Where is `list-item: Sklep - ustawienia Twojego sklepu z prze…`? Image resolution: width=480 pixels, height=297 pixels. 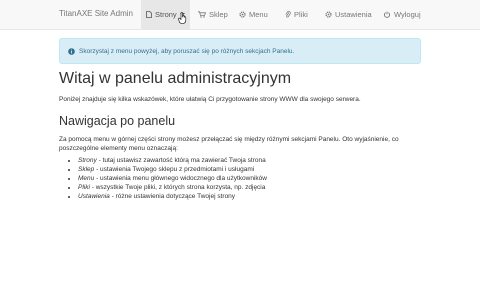
list-item: Sklep - ustawienia Twojego sklepu z prze… is located at coordinates (172, 169).